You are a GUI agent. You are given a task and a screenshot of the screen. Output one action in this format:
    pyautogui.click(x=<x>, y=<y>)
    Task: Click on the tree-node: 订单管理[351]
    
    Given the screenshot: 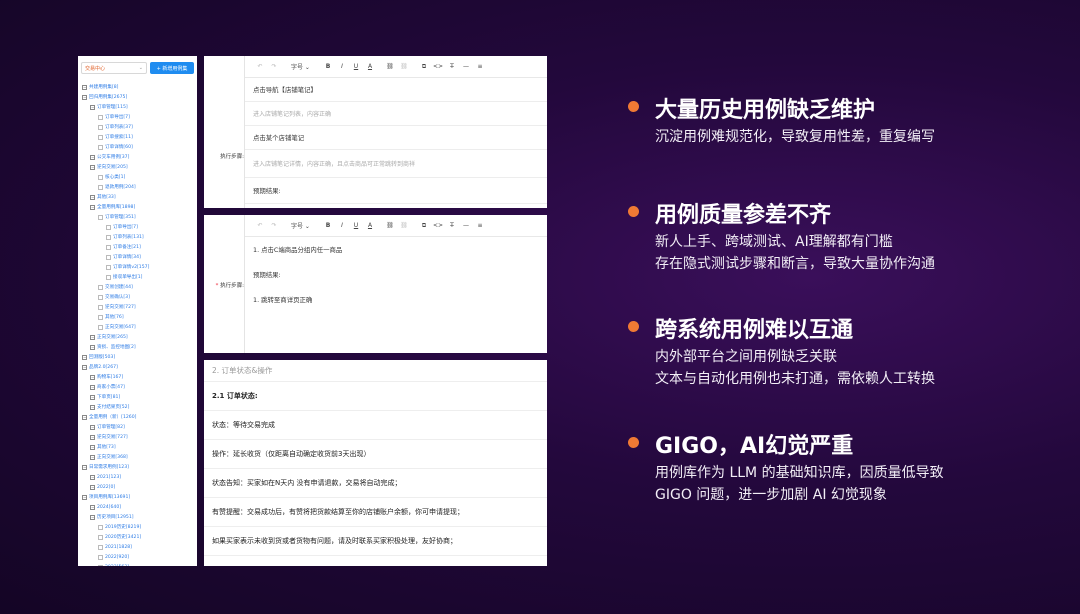 What is the action you would take?
    pyautogui.click(x=137, y=217)
    